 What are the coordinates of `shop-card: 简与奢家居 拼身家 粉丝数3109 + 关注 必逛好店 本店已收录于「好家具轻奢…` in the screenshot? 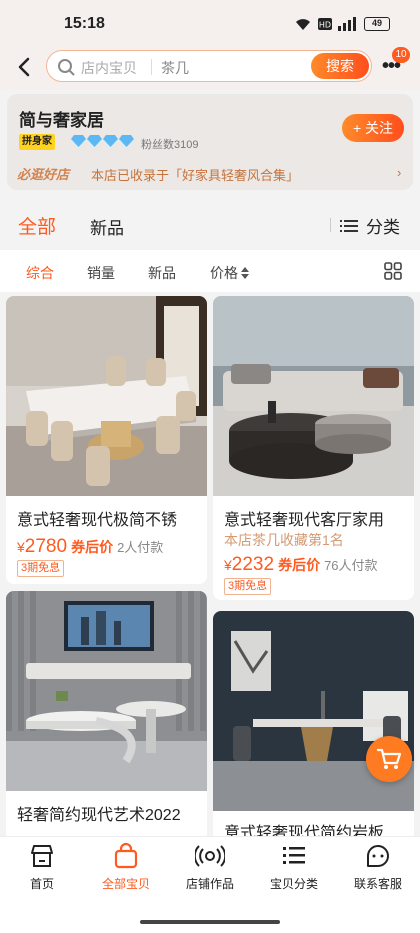 It's located at (210, 142).